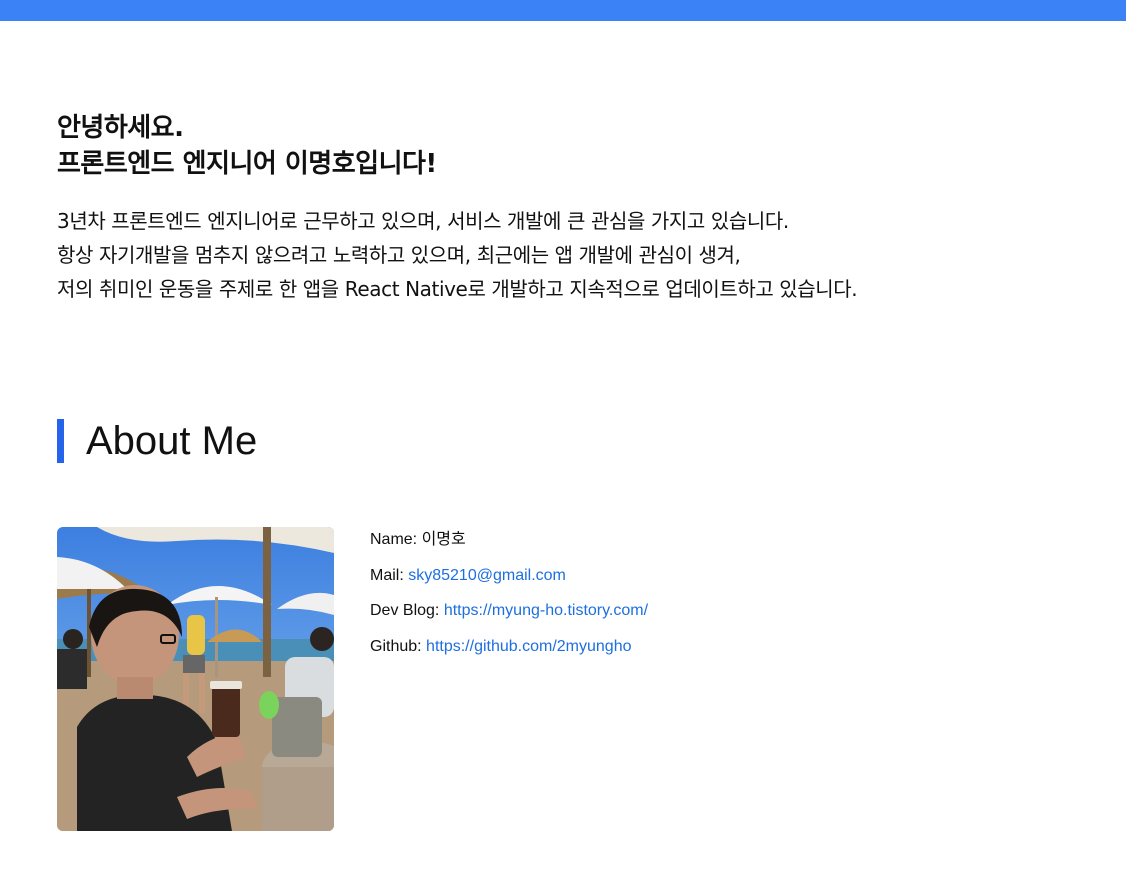 This screenshot has width=1126, height=870. Describe the element at coordinates (528, 646) in the screenshot. I see `github-link: https://github.com/2myungho` at that location.